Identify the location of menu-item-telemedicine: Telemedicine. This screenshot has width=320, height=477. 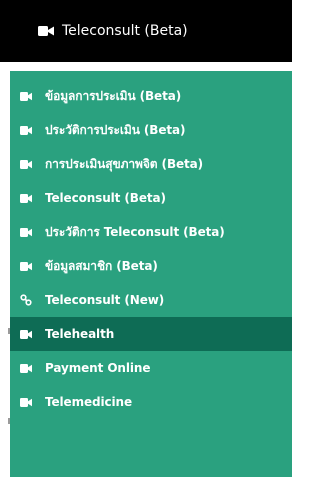
(151, 402).